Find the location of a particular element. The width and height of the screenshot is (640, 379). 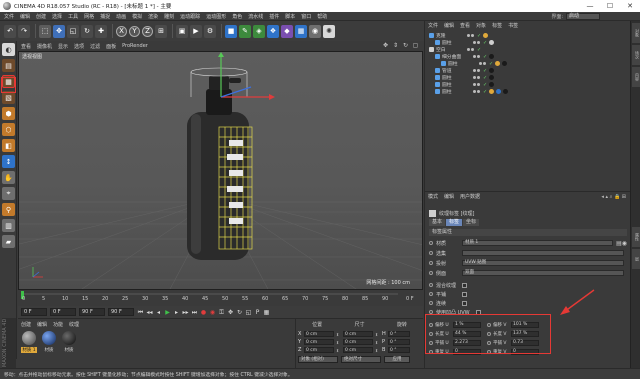

link-menu-icon: ▤◉ is located at coordinates (621, 243).